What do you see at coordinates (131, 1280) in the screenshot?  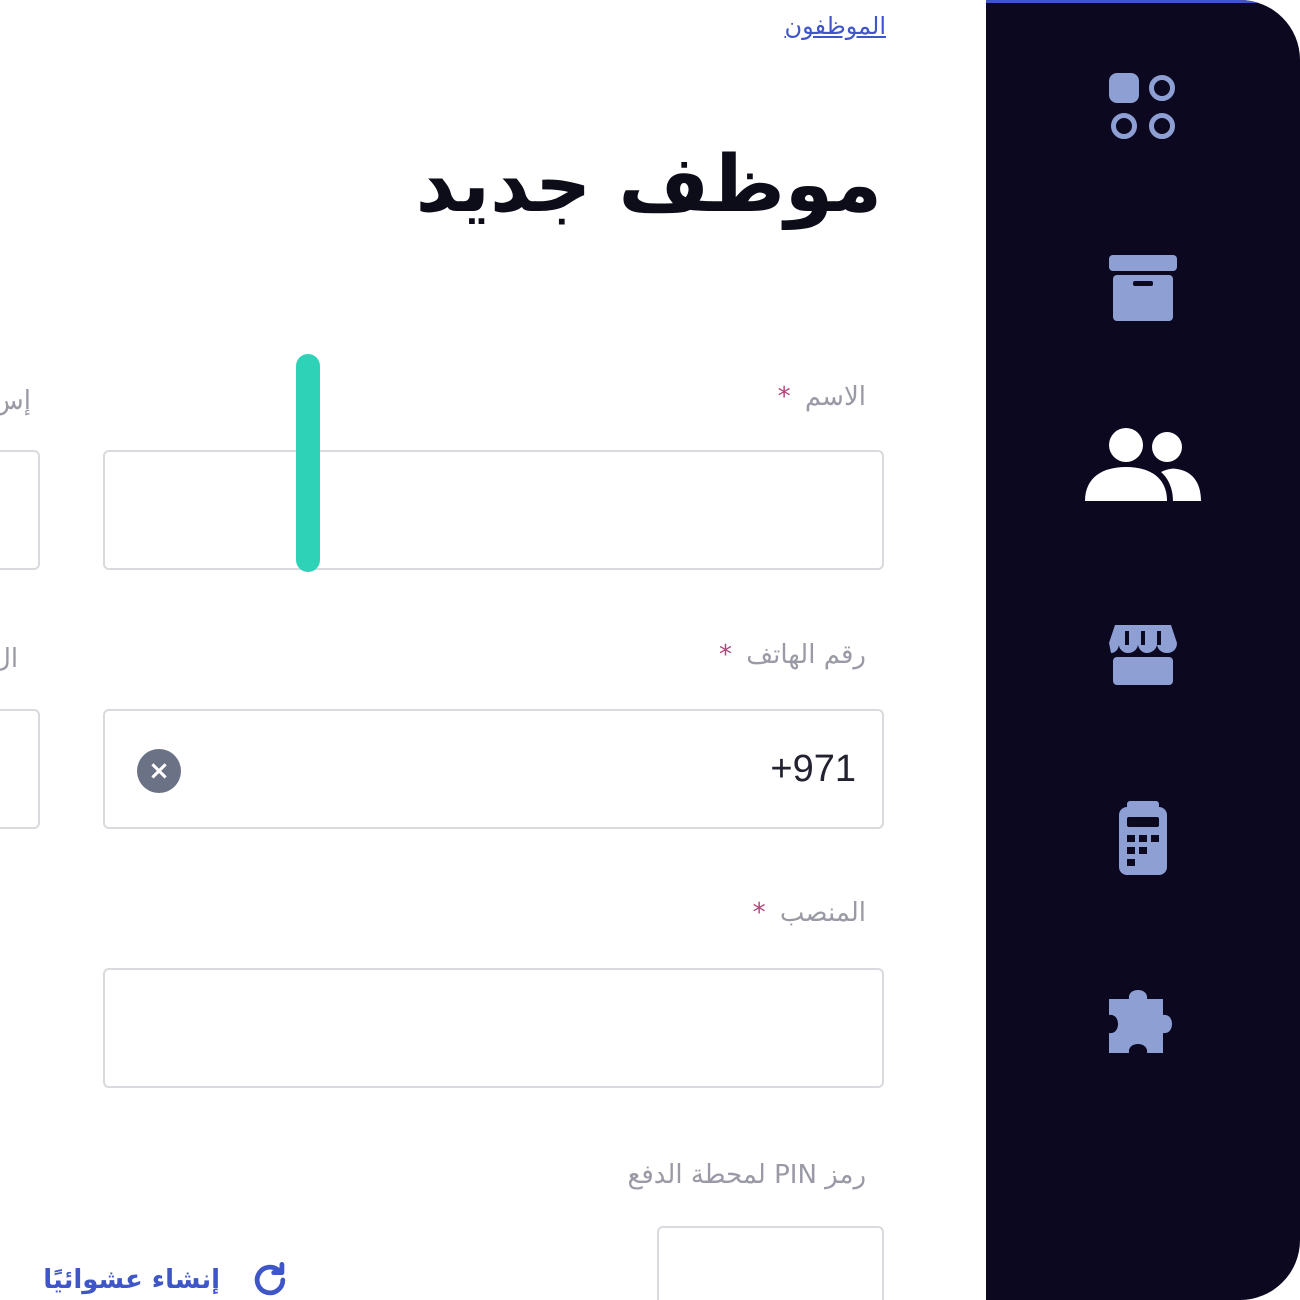 I see `generate-random-label: إنشاء عشوائيًا` at bounding box center [131, 1280].